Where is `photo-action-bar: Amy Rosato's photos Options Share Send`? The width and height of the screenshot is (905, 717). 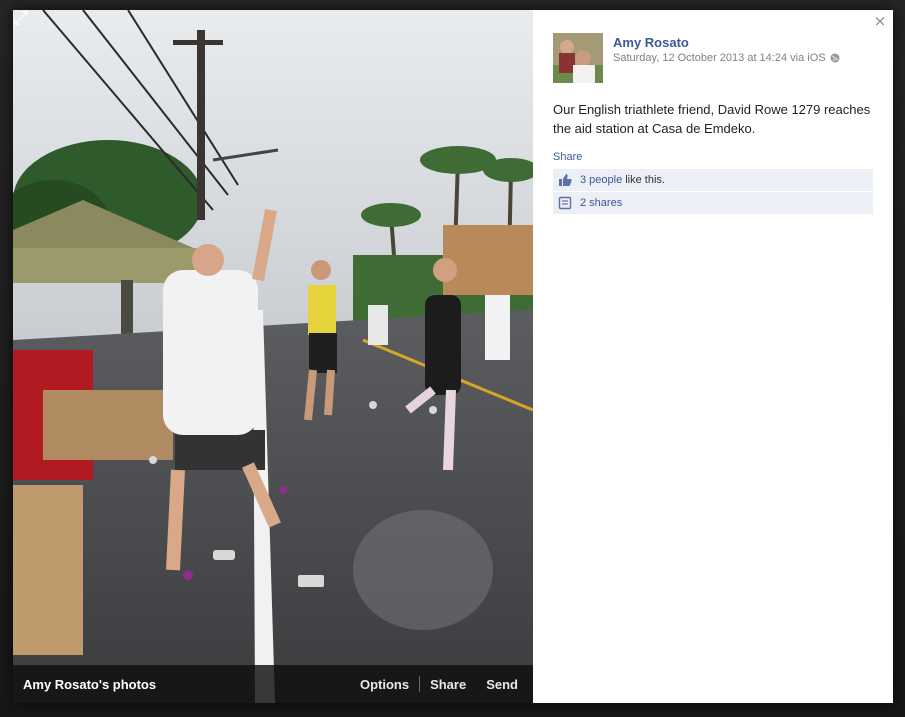 photo-action-bar: Amy Rosato's photos Options Share Send is located at coordinates (273, 684).